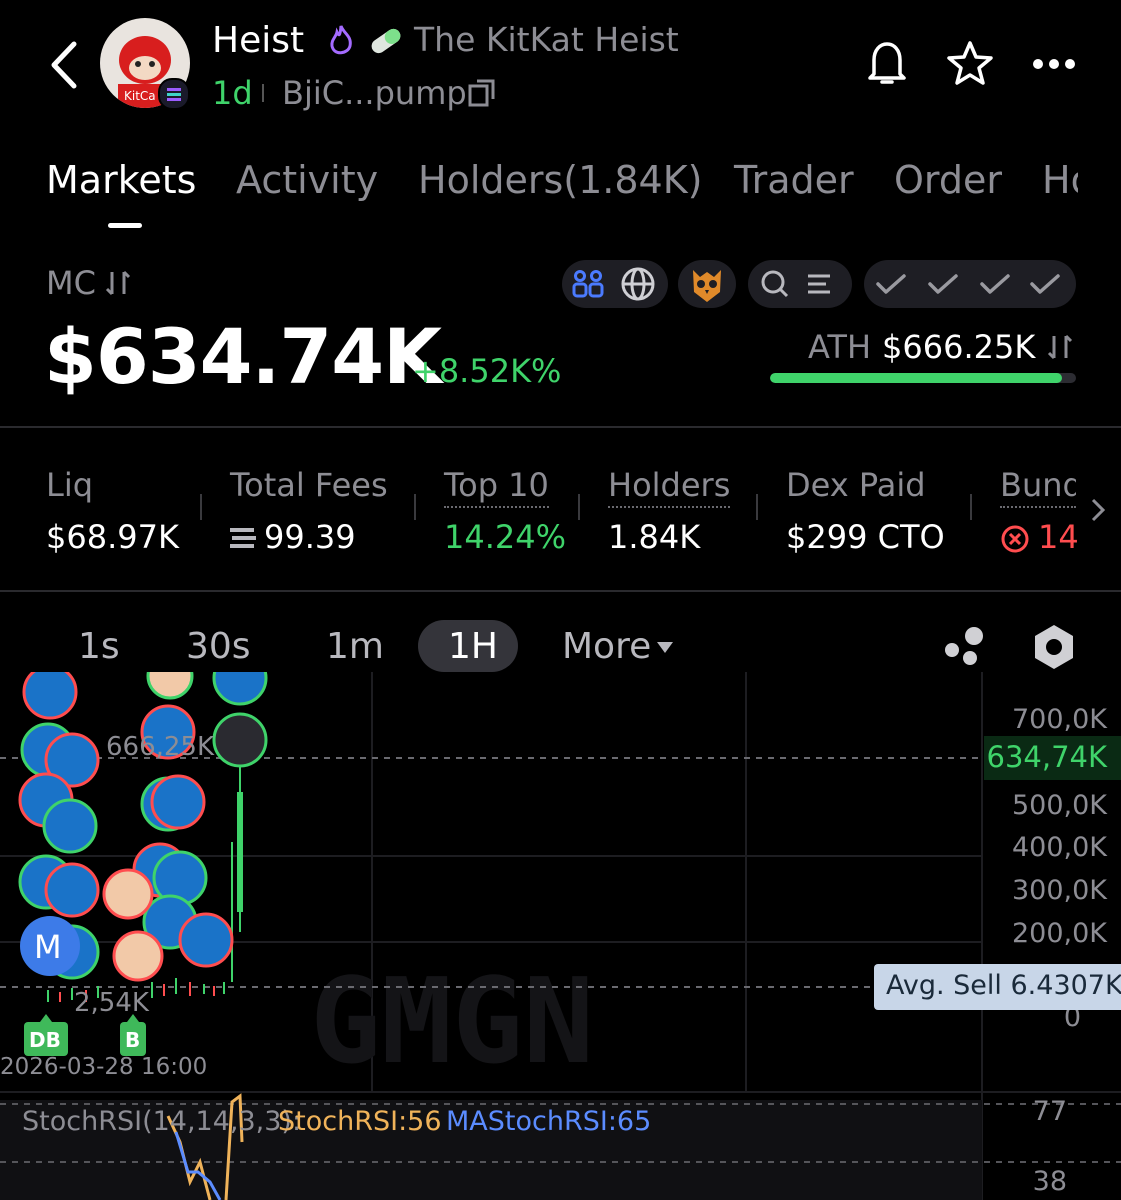  What do you see at coordinates (1015, 541) in the screenshot?
I see `warning-x-icon` at bounding box center [1015, 541].